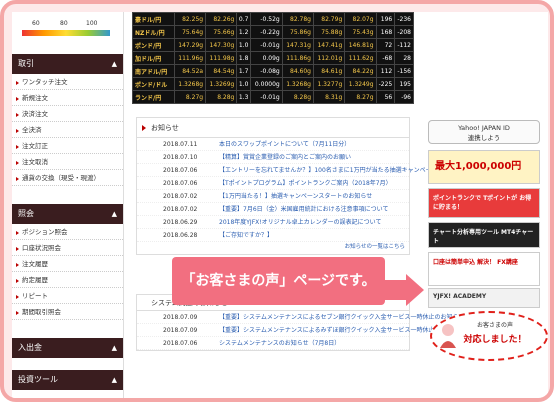 The width and height of the screenshot is (554, 402). What do you see at coordinates (67, 114) in the screenshot?
I see `sidebar-item-close-order: 決済注文` at bounding box center [67, 114].